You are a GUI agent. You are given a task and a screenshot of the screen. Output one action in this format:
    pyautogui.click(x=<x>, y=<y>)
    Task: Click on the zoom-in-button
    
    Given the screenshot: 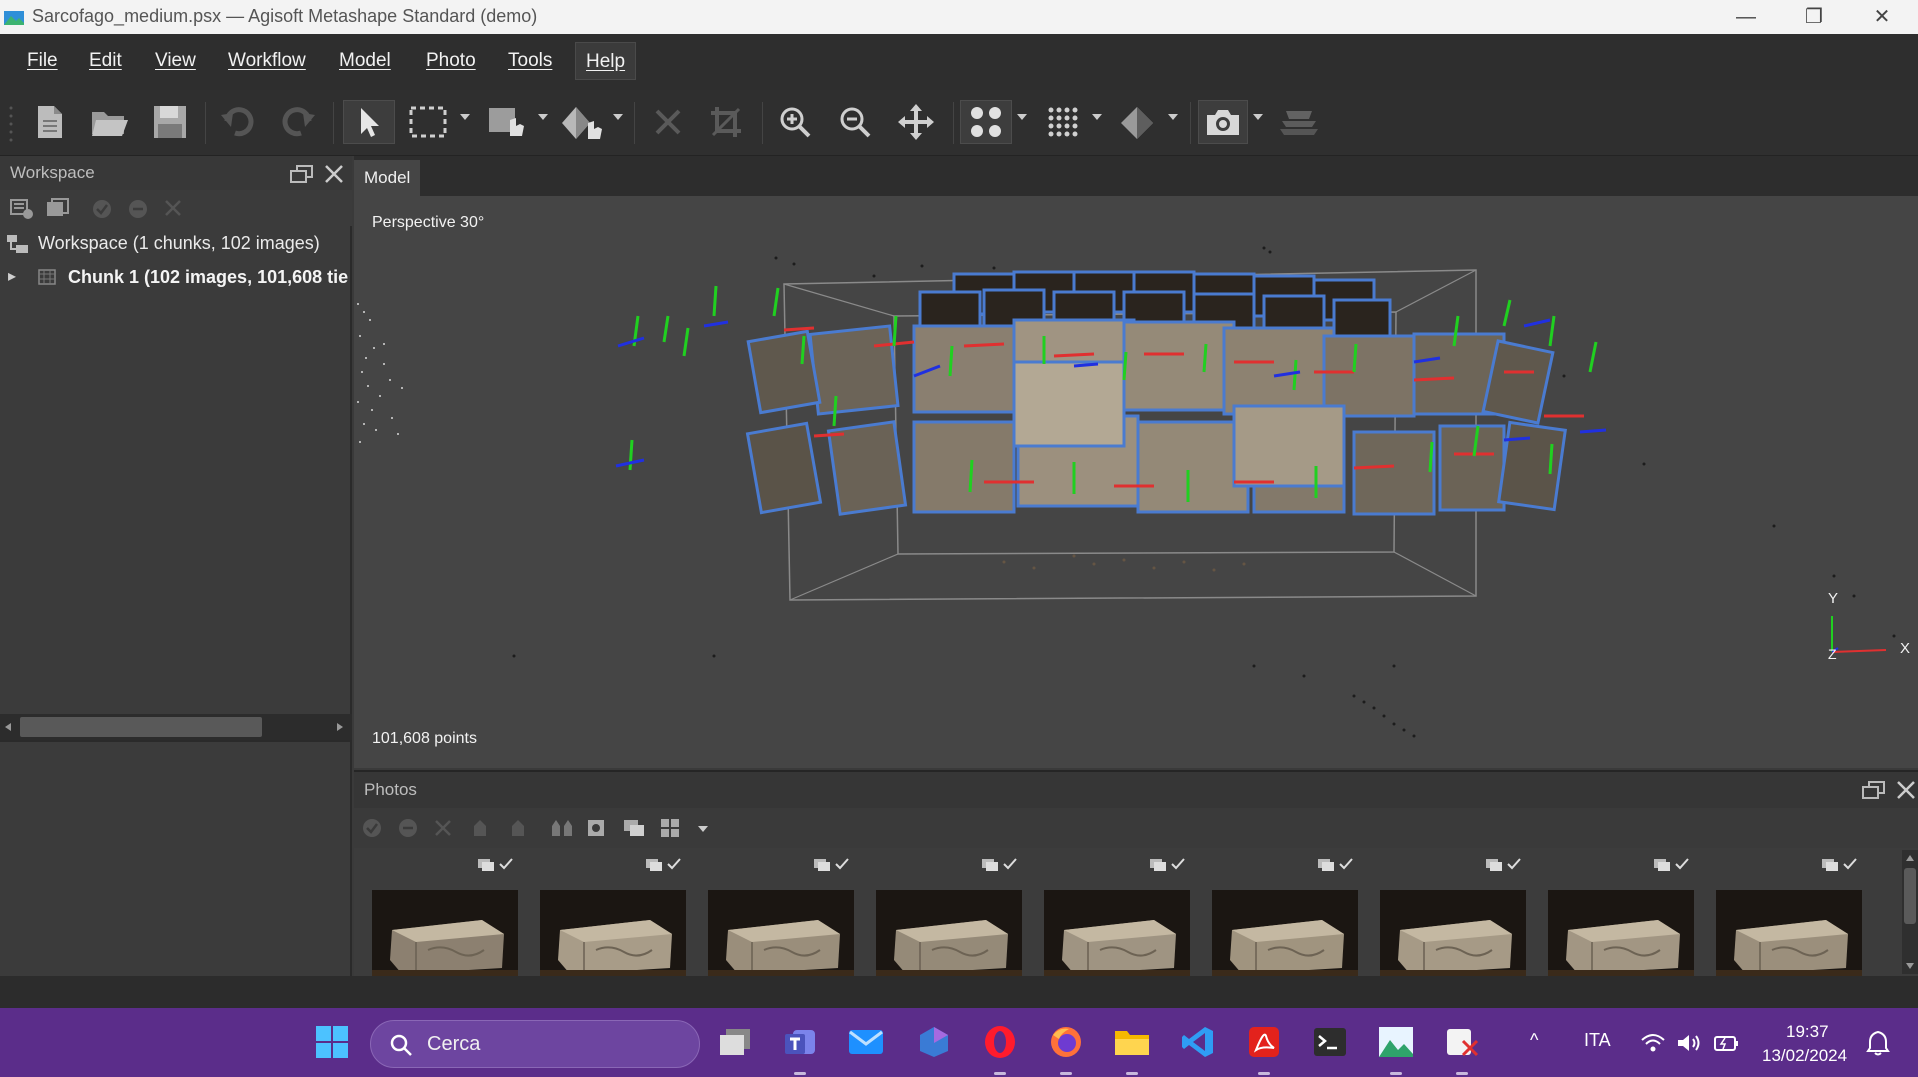 What is the action you would take?
    pyautogui.click(x=795, y=122)
    